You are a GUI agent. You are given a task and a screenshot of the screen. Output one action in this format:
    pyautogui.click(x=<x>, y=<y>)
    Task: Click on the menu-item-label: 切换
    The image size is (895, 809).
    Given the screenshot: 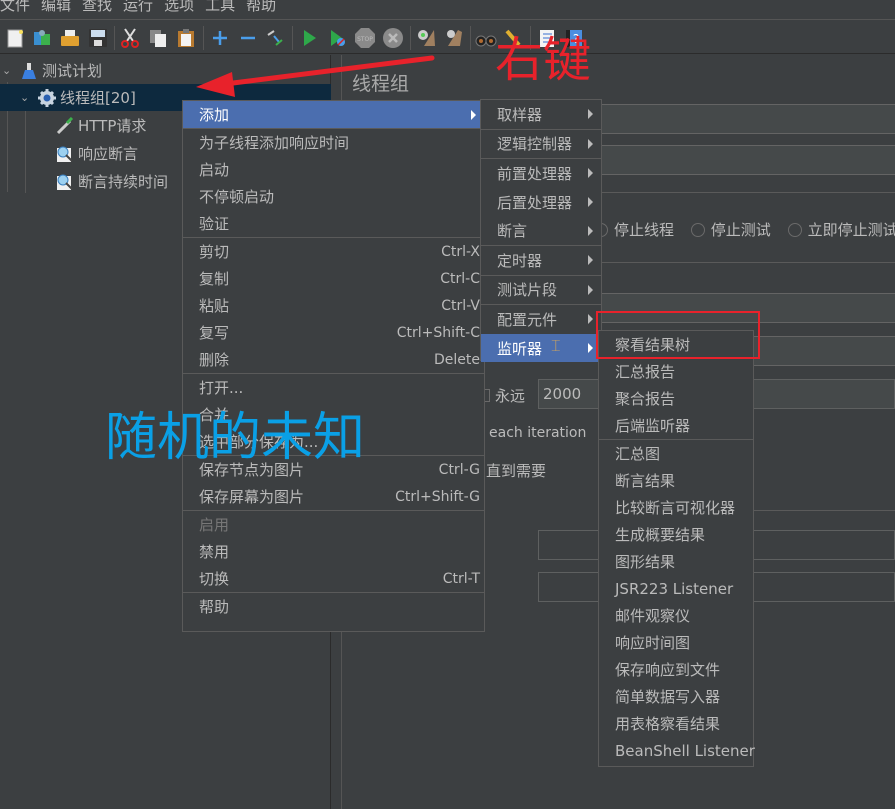 What is the action you would take?
    pyautogui.click(x=214, y=579)
    